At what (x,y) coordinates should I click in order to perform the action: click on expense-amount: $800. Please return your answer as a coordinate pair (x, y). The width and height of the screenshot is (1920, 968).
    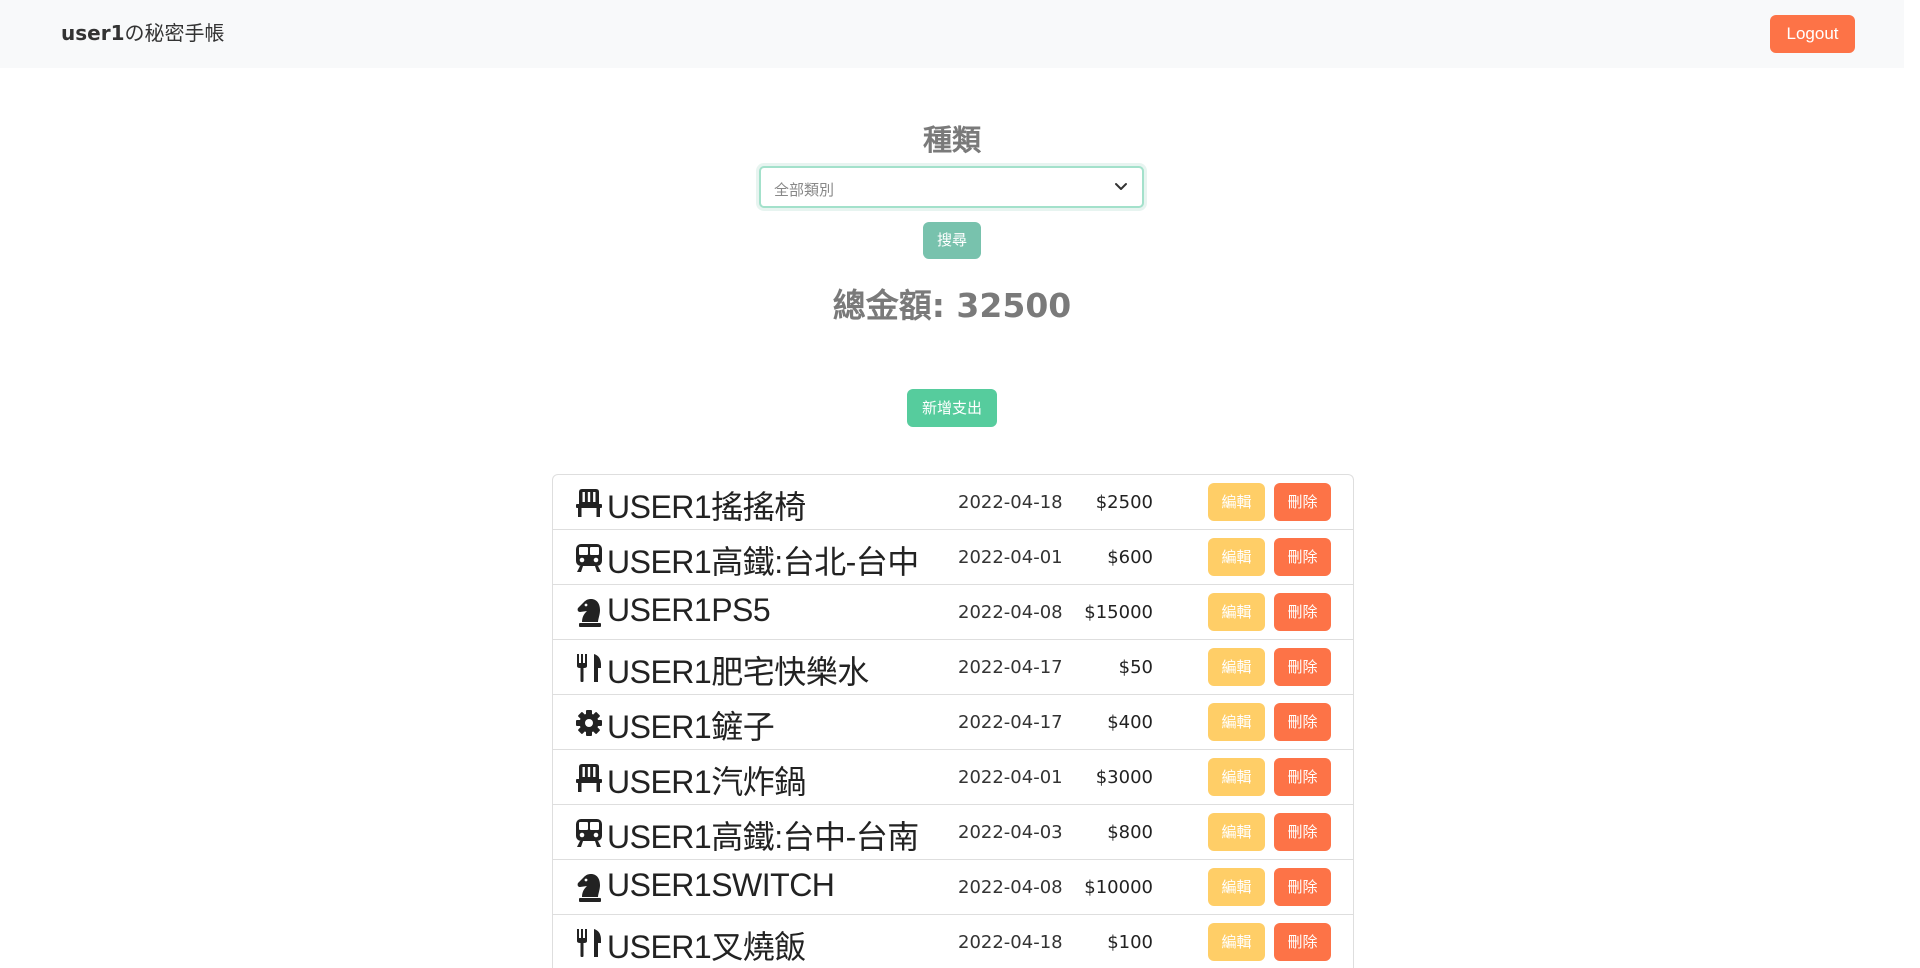
    Looking at the image, I should click on (1130, 832).